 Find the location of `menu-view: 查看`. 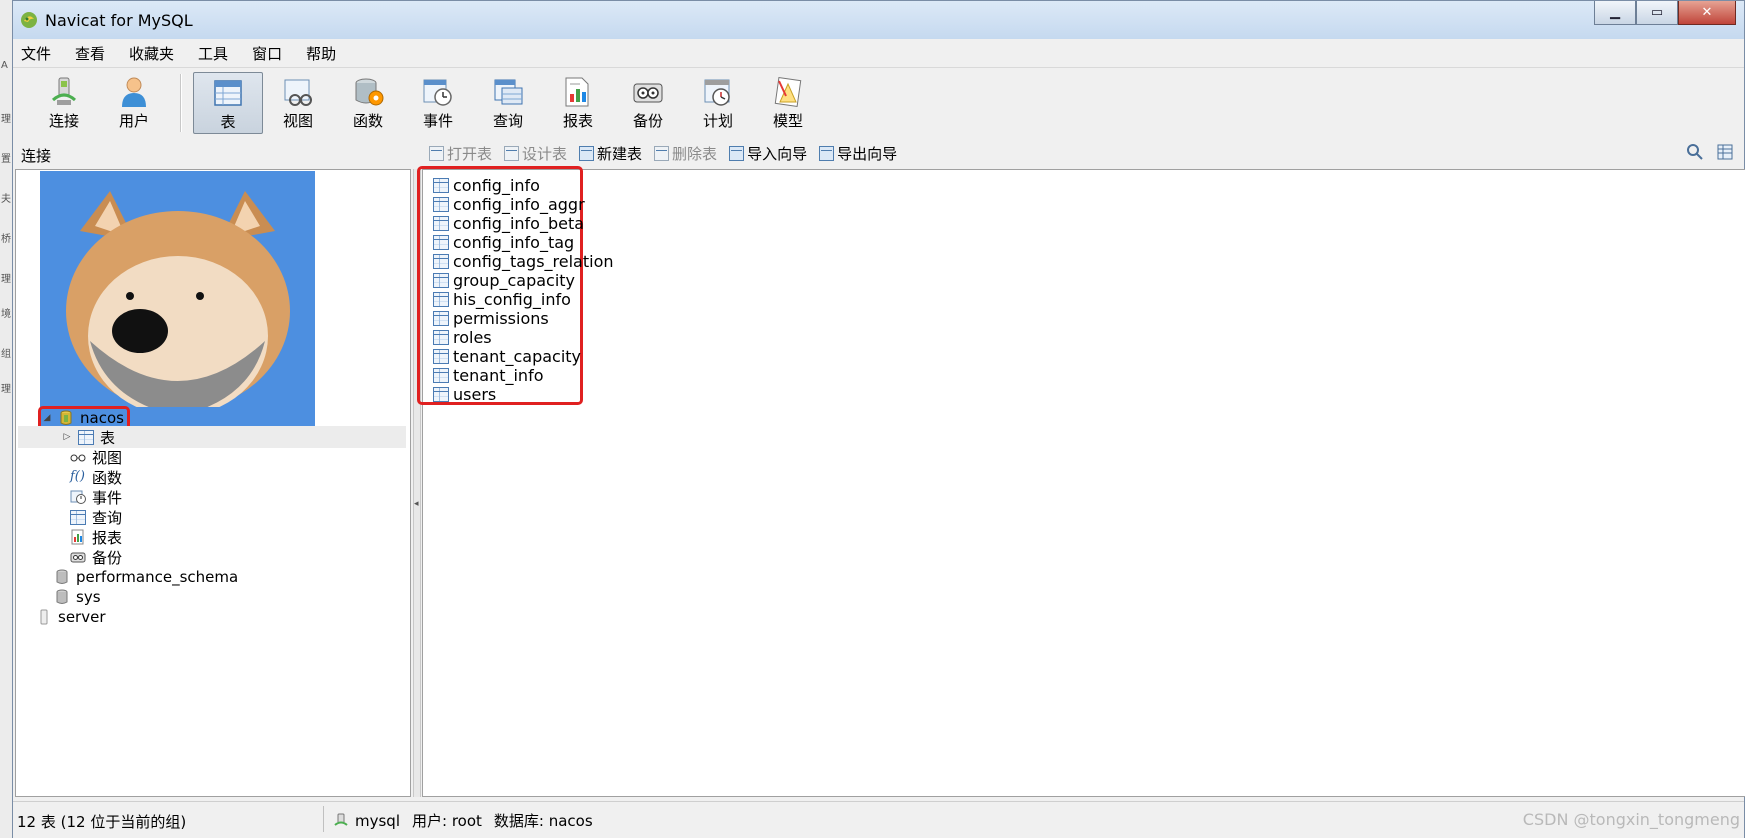

menu-view: 查看 is located at coordinates (95, 53).